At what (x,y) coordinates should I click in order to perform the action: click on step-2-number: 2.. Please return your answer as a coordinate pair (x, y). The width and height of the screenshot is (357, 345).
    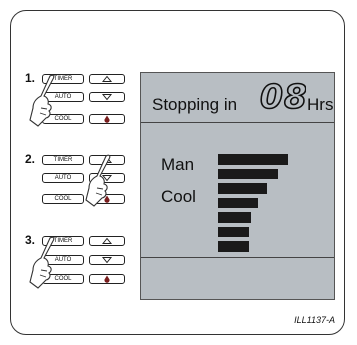
    Looking at the image, I should click on (30, 159).